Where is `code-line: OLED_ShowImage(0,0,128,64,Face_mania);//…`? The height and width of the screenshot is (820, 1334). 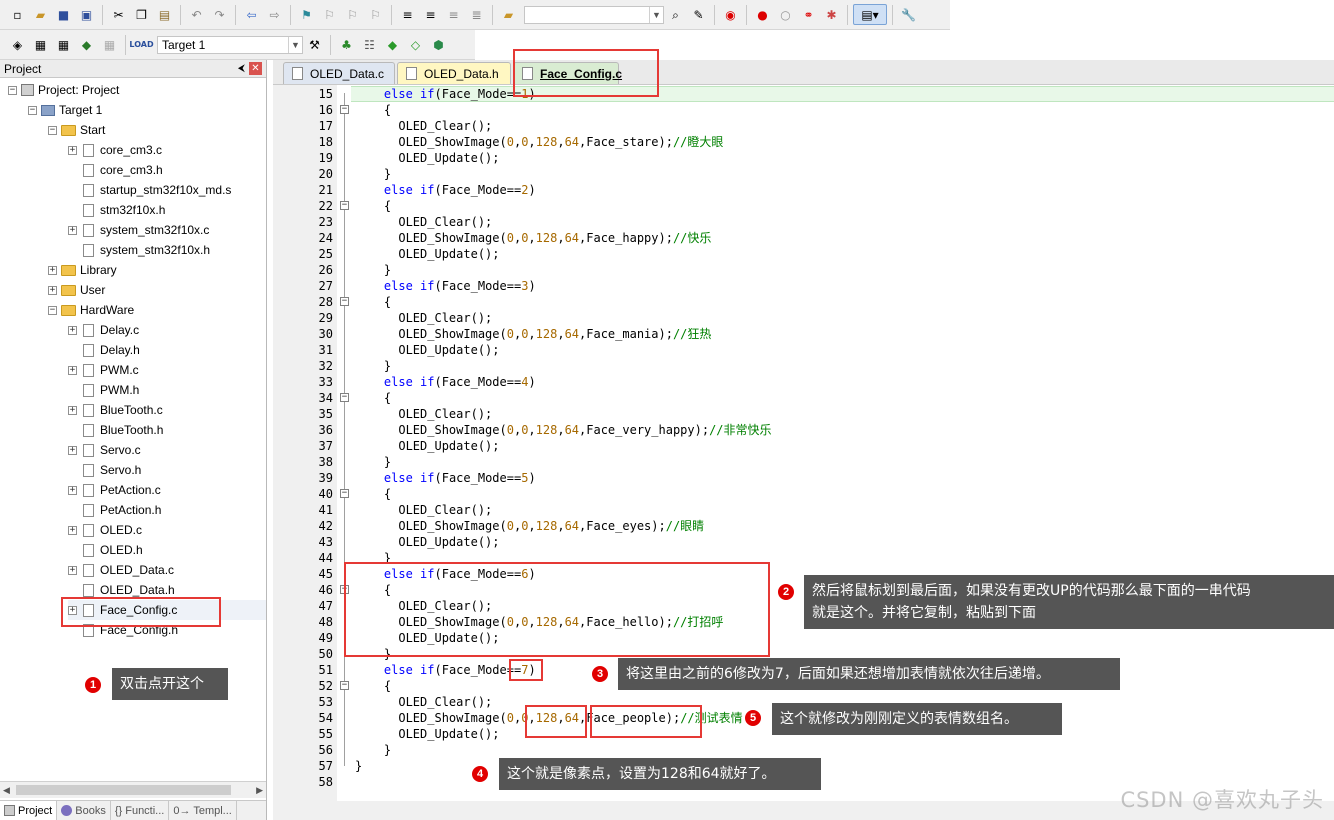
code-line: OLED_ShowImage(0,0,128,64,Face_mania);//… is located at coordinates (533, 334).